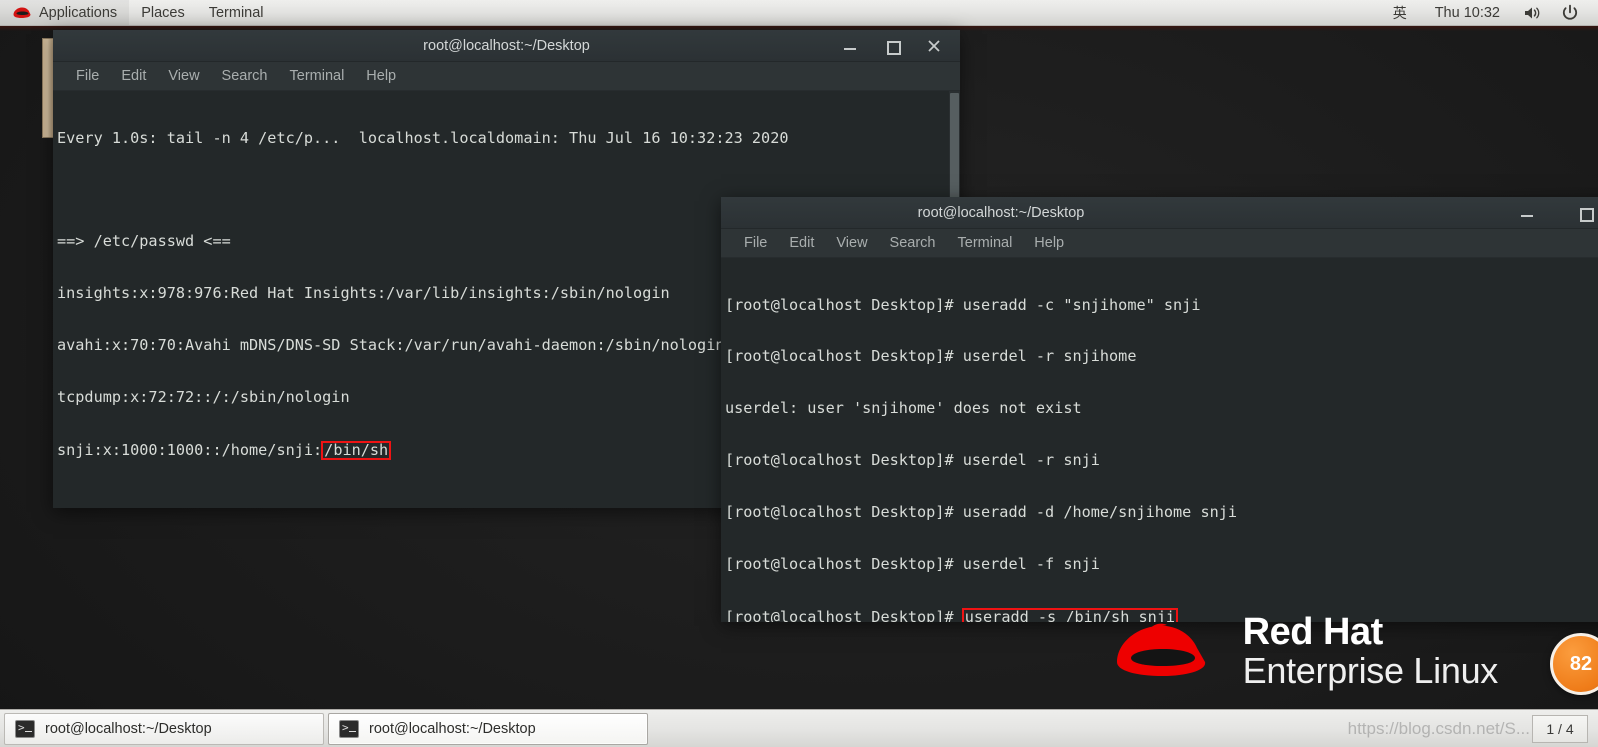  I want to click on workspace-switcher: 1 / 4, so click(1560, 728).